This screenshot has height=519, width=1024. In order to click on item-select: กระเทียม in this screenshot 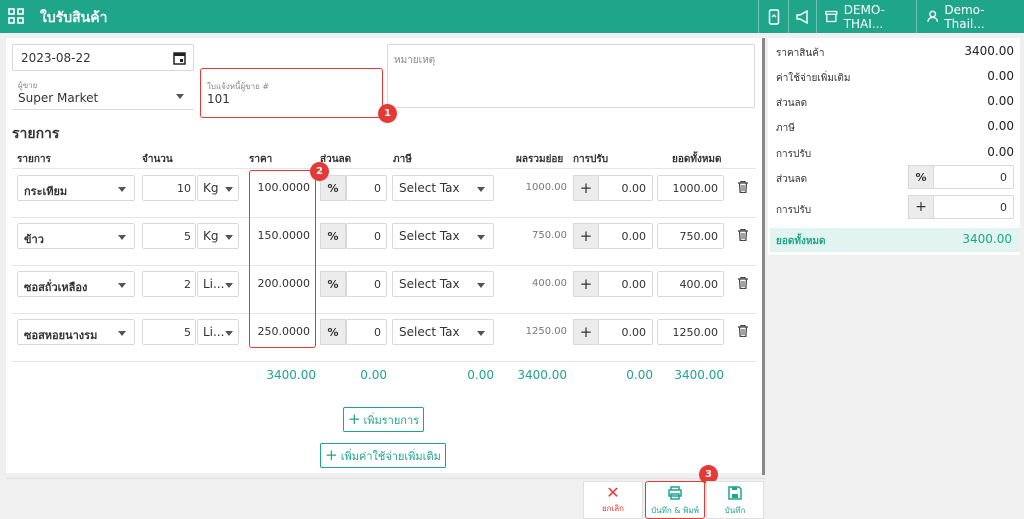, I will do `click(76, 188)`.